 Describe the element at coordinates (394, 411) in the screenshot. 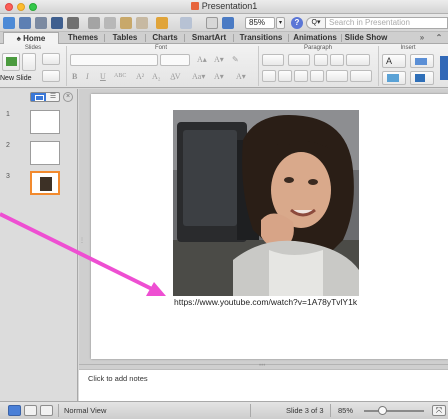

I see `zoom-slider` at that location.